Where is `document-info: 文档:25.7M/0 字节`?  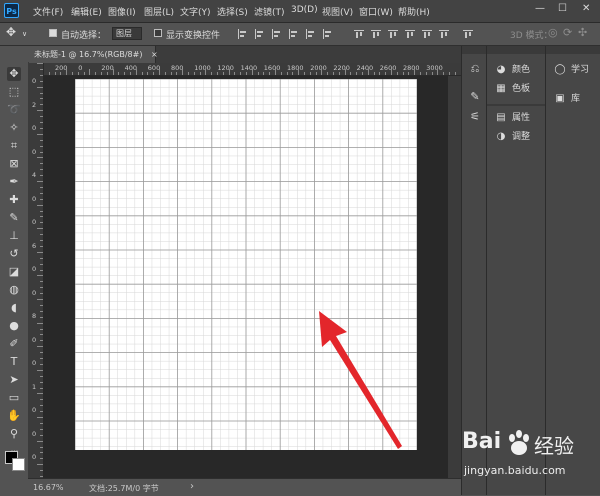 document-info: 文档:25.7M/0 字节 is located at coordinates (124, 488).